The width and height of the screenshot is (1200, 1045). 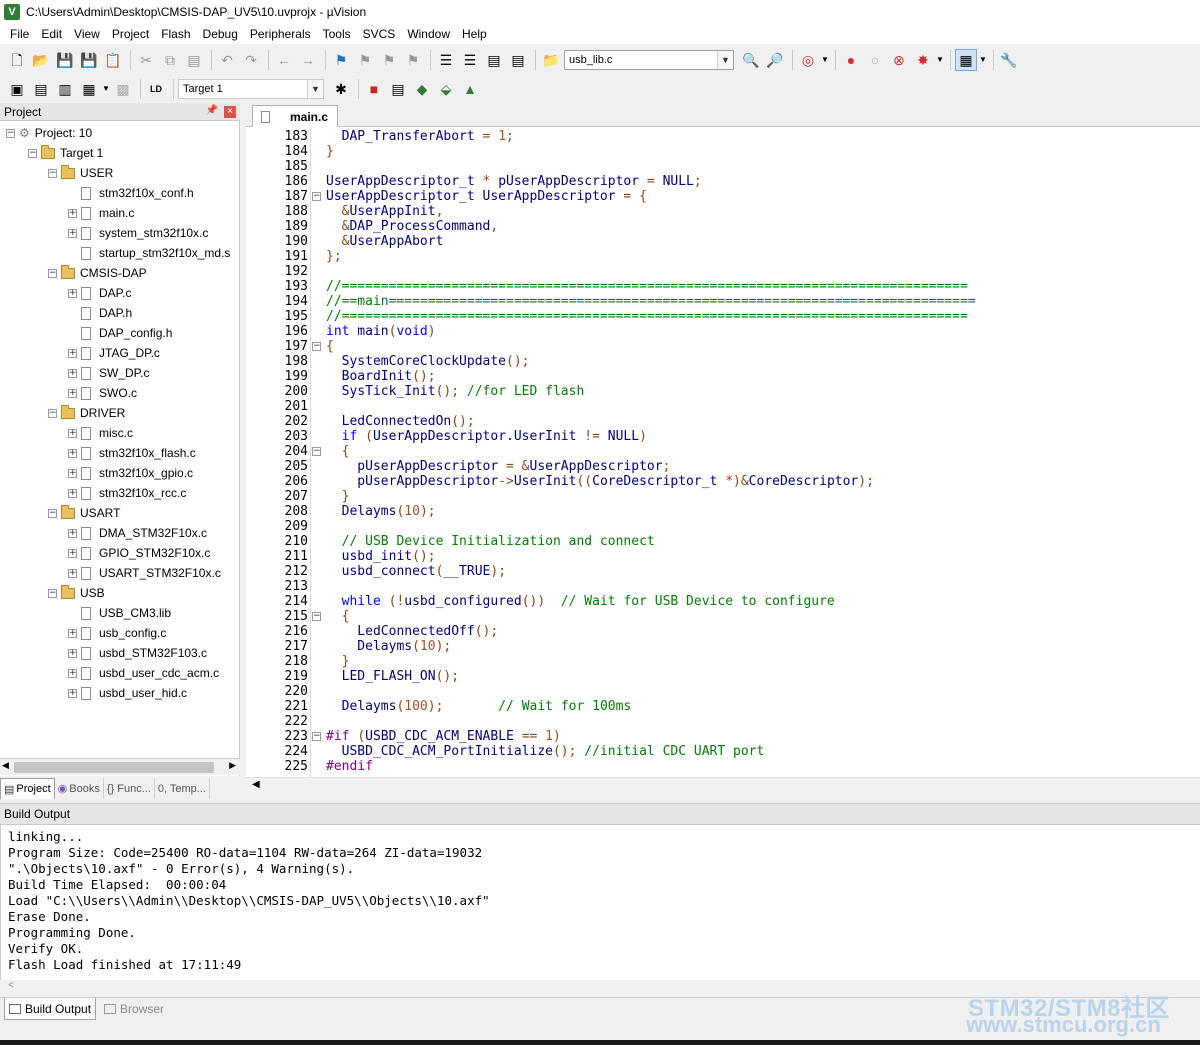 I want to click on kill-all-breakpoints-icon: ✸, so click(x=923, y=60).